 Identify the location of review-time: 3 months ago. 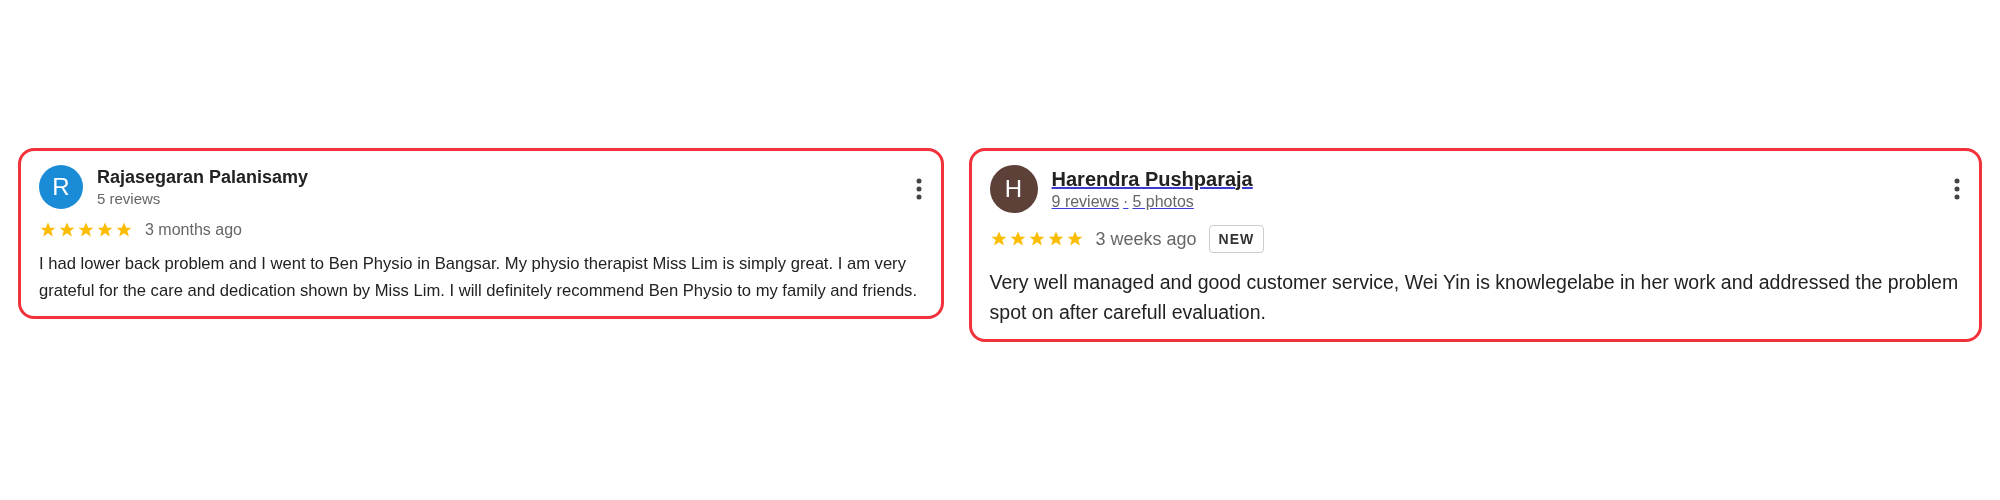
(193, 230).